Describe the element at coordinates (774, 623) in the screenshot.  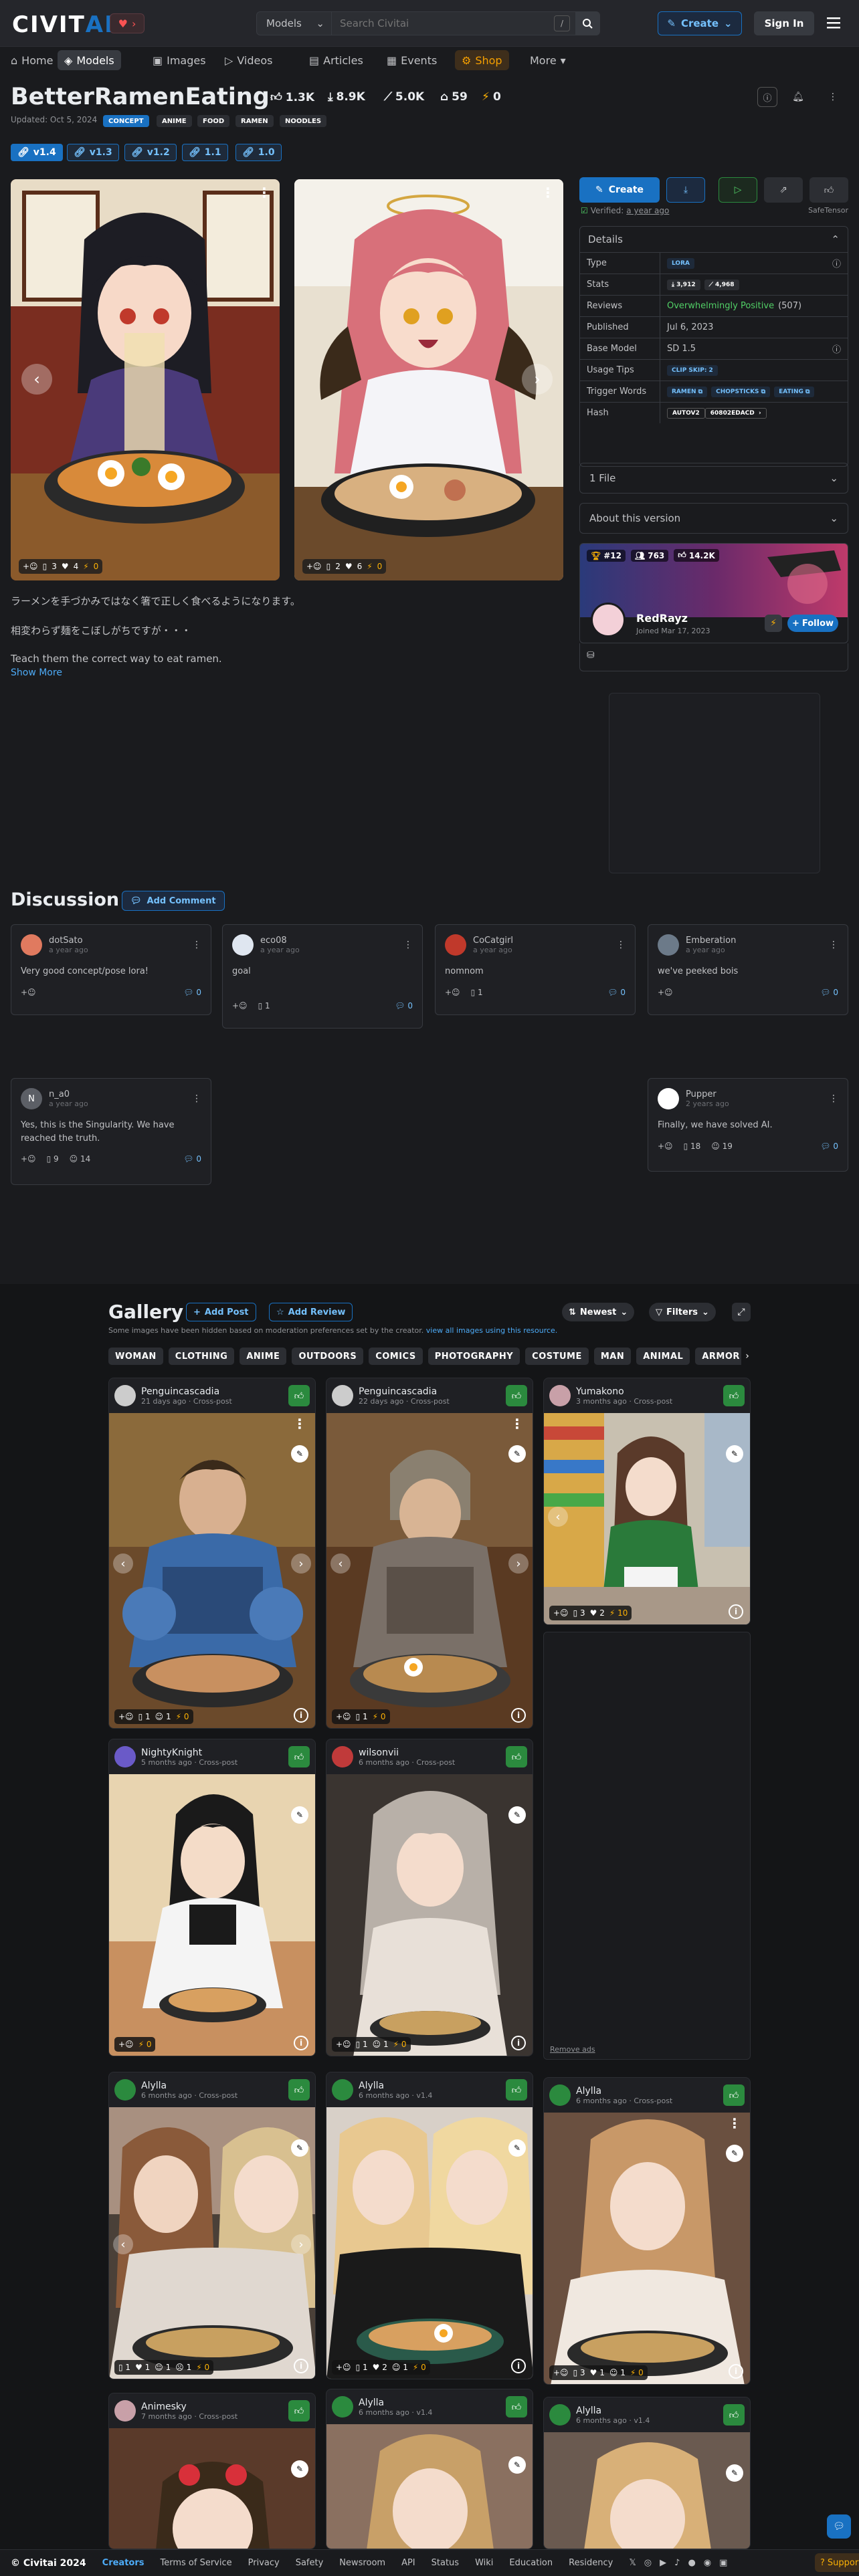
I see `tip-buzz-button: ⚡` at that location.